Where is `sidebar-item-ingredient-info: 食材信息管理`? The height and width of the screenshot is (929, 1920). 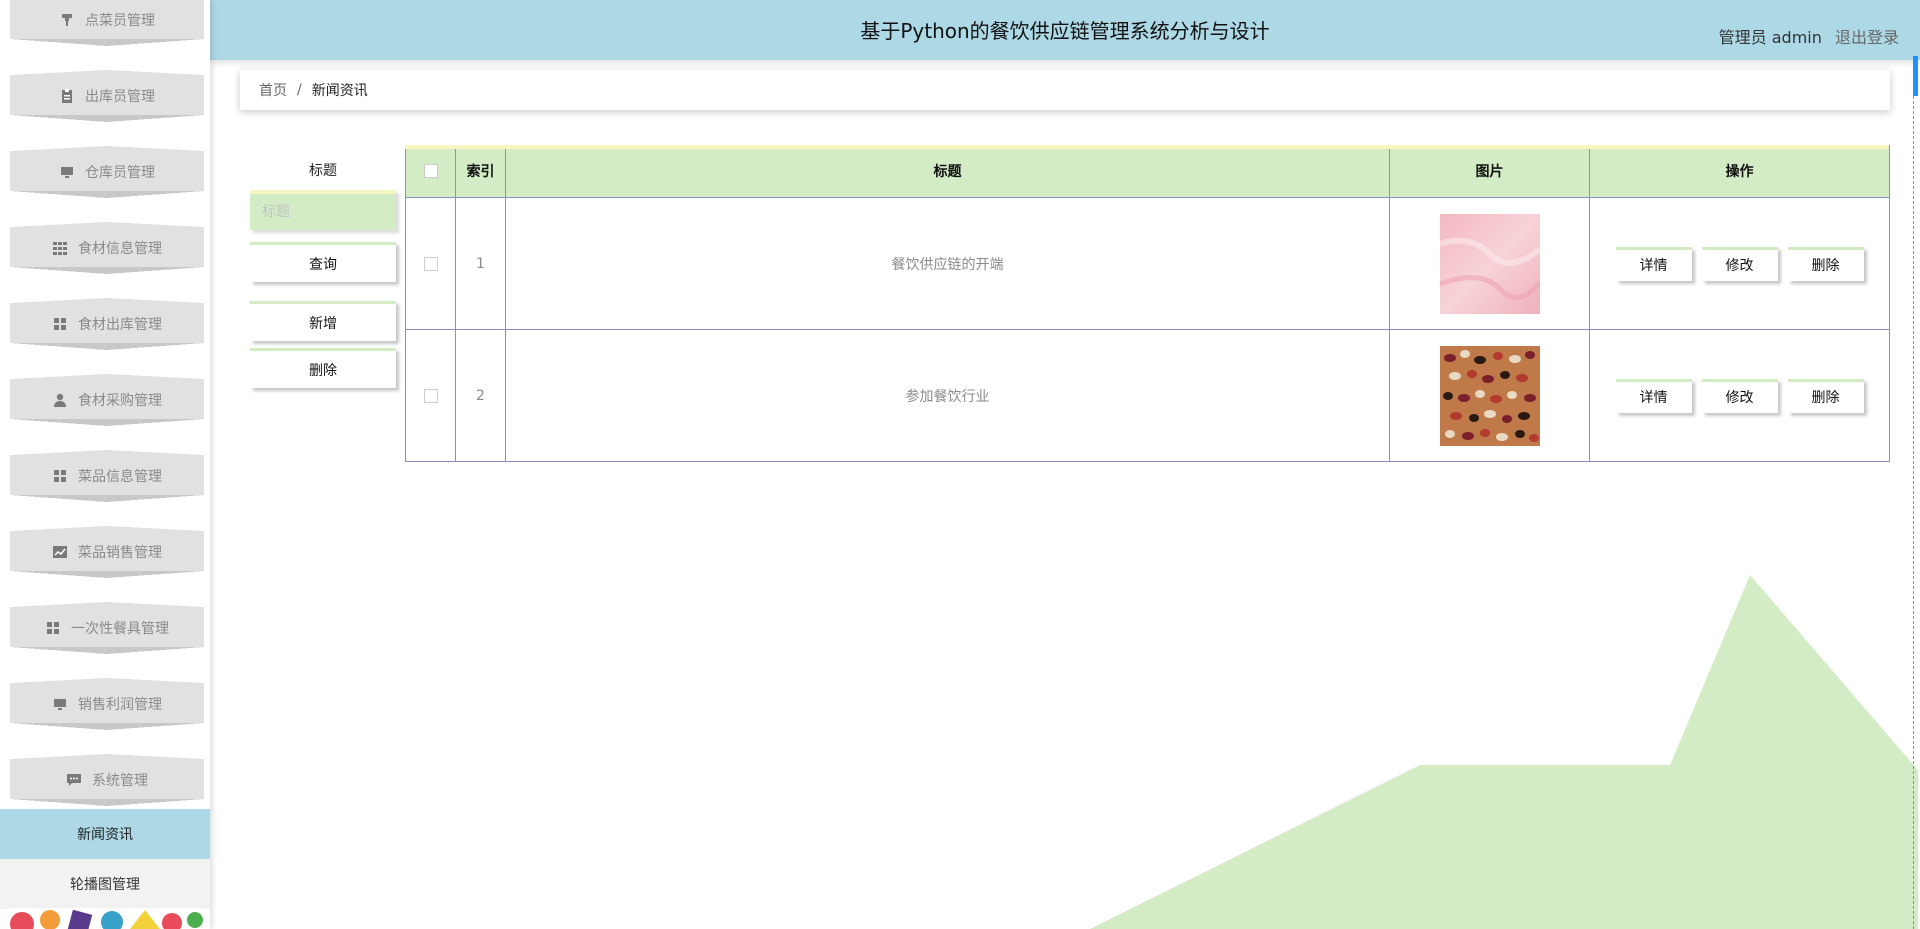
sidebar-item-ingredient-info: 食材信息管理 is located at coordinates (107, 248).